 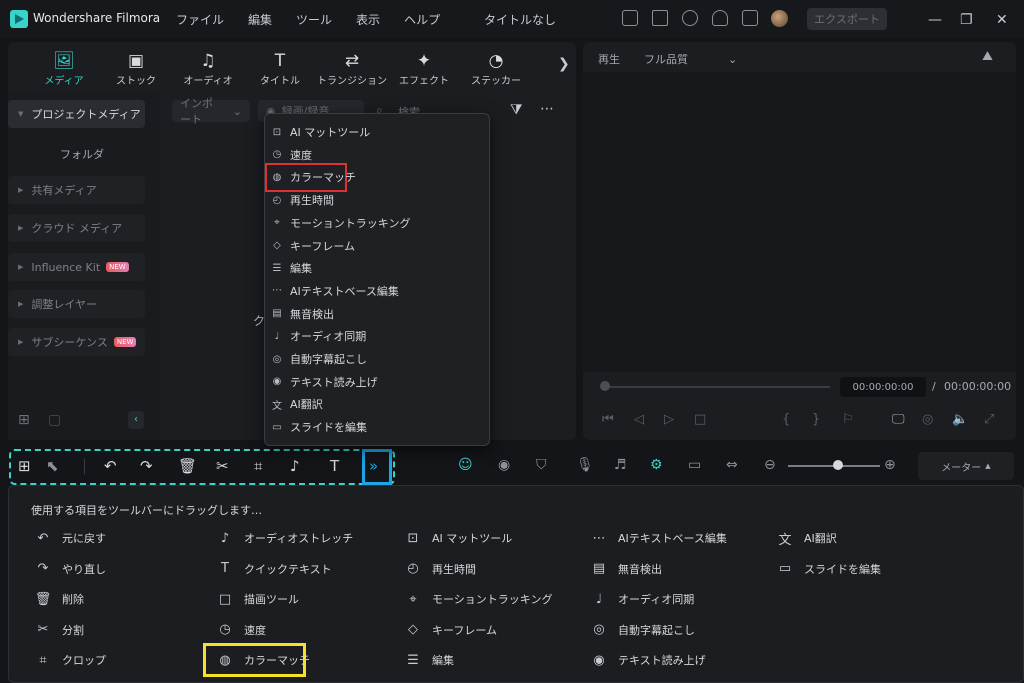 I want to click on draggable-tool-item: □ 描画ツール, so click(x=257, y=599).